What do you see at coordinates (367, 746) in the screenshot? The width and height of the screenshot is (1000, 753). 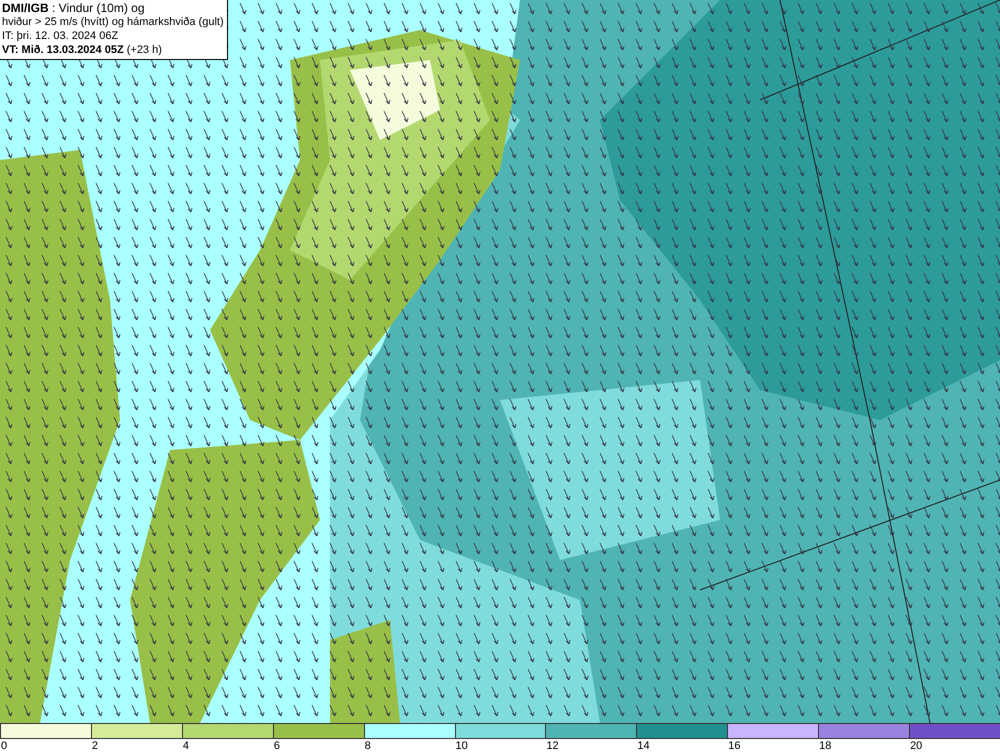 I see `legend-label: 8` at bounding box center [367, 746].